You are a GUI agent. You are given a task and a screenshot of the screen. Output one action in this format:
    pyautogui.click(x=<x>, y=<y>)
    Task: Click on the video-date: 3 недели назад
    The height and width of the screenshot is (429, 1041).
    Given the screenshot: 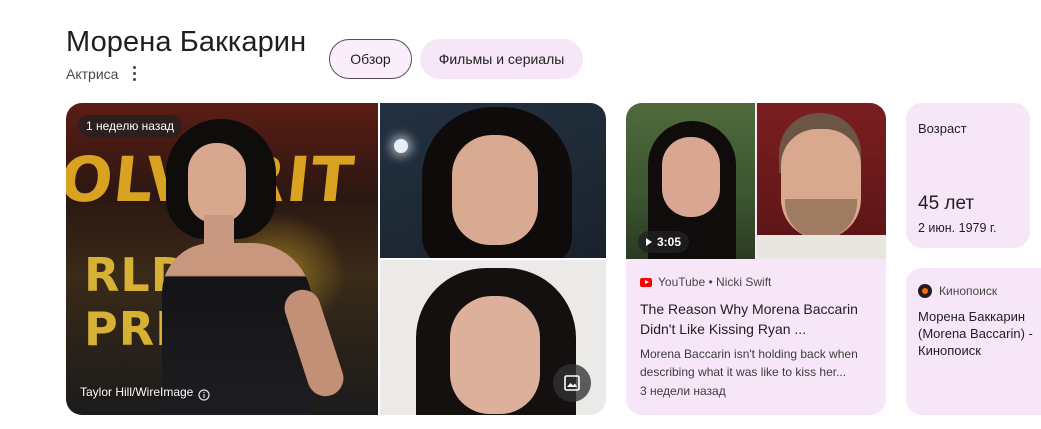 What is the action you would take?
    pyautogui.click(x=683, y=391)
    